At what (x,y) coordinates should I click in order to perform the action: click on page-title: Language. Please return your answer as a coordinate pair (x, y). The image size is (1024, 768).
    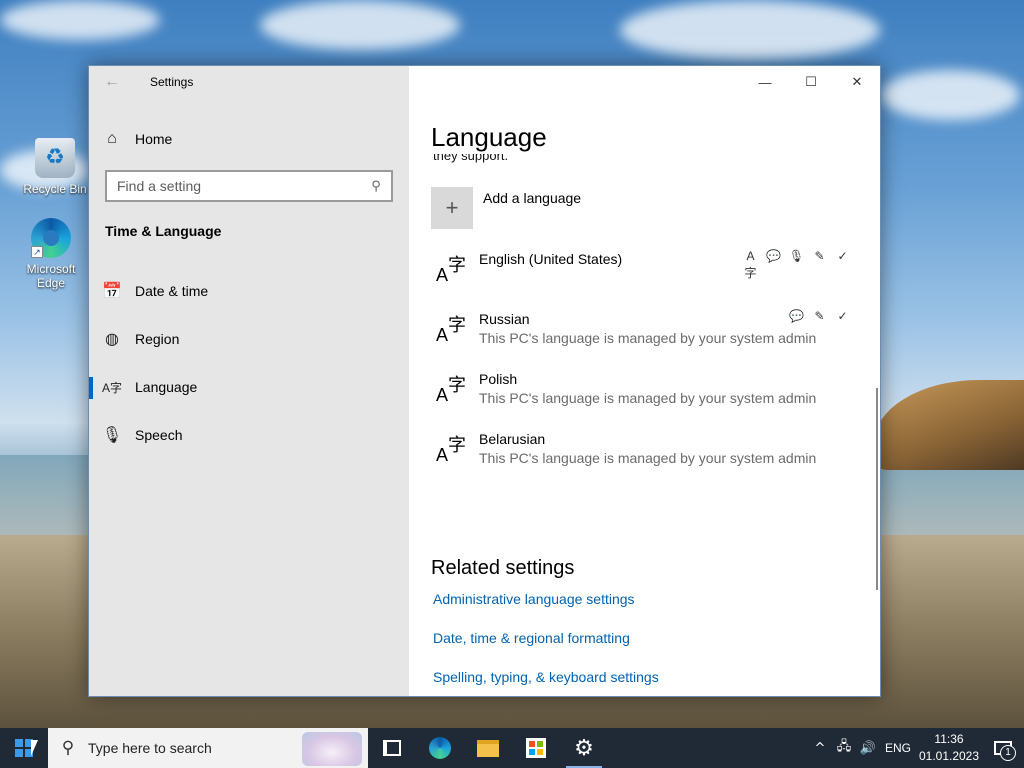
    Looking at the image, I should click on (489, 137).